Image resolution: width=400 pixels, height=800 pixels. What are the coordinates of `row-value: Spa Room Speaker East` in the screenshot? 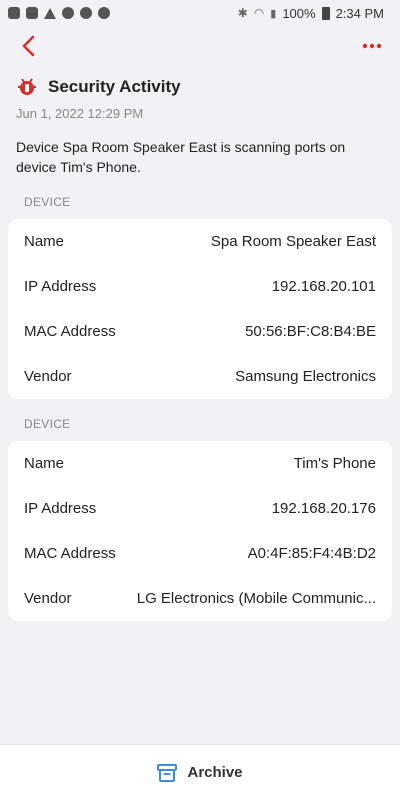 It's located at (293, 241).